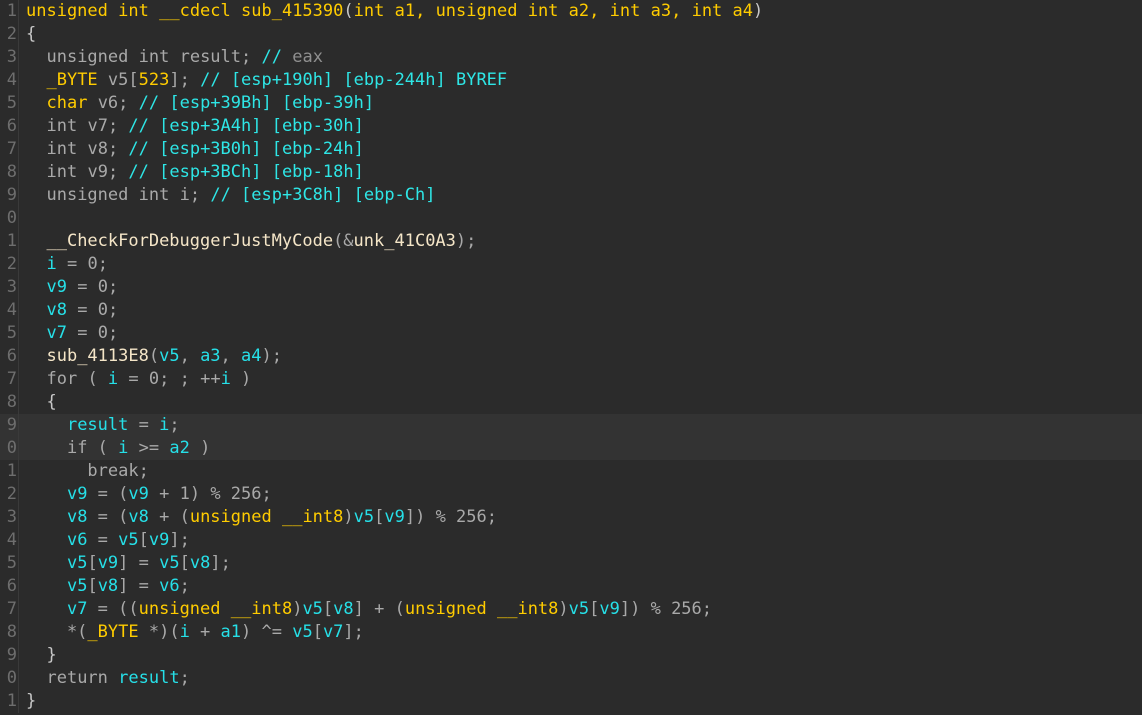 The width and height of the screenshot is (1142, 715). What do you see at coordinates (11, 563) in the screenshot?
I see `line-number: 5` at bounding box center [11, 563].